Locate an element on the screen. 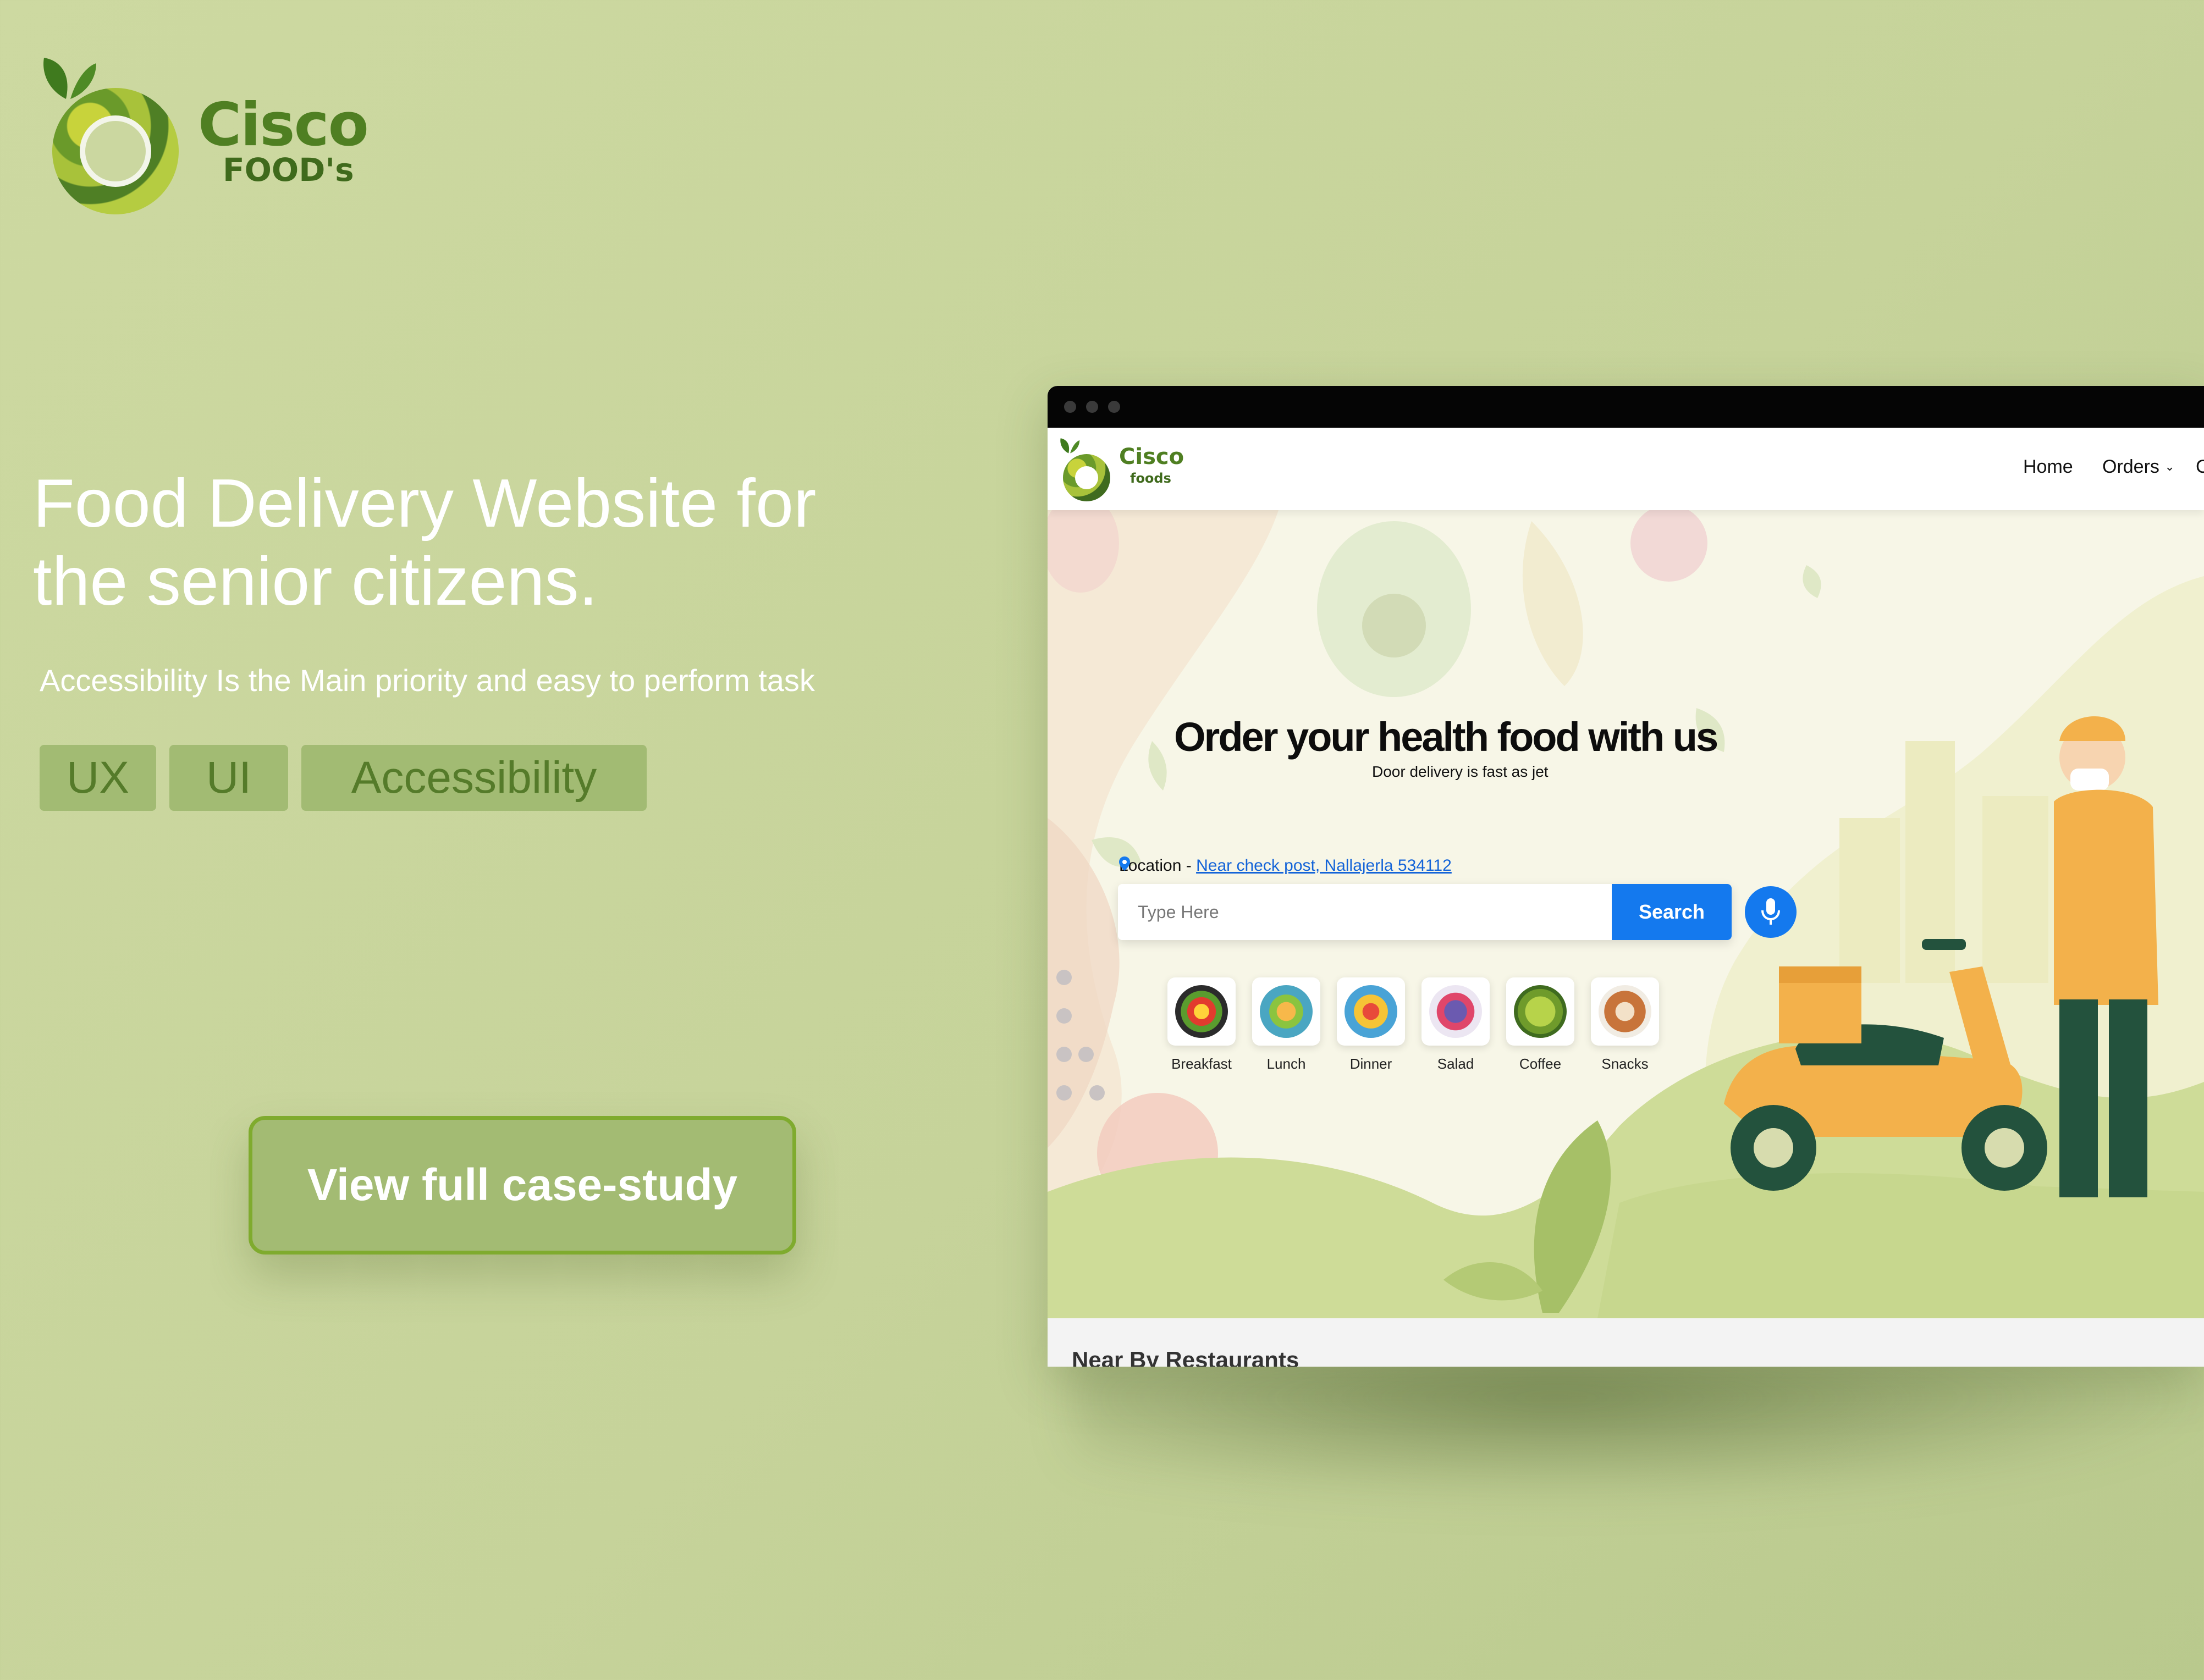  location-pin-icon is located at coordinates (1124, 863).